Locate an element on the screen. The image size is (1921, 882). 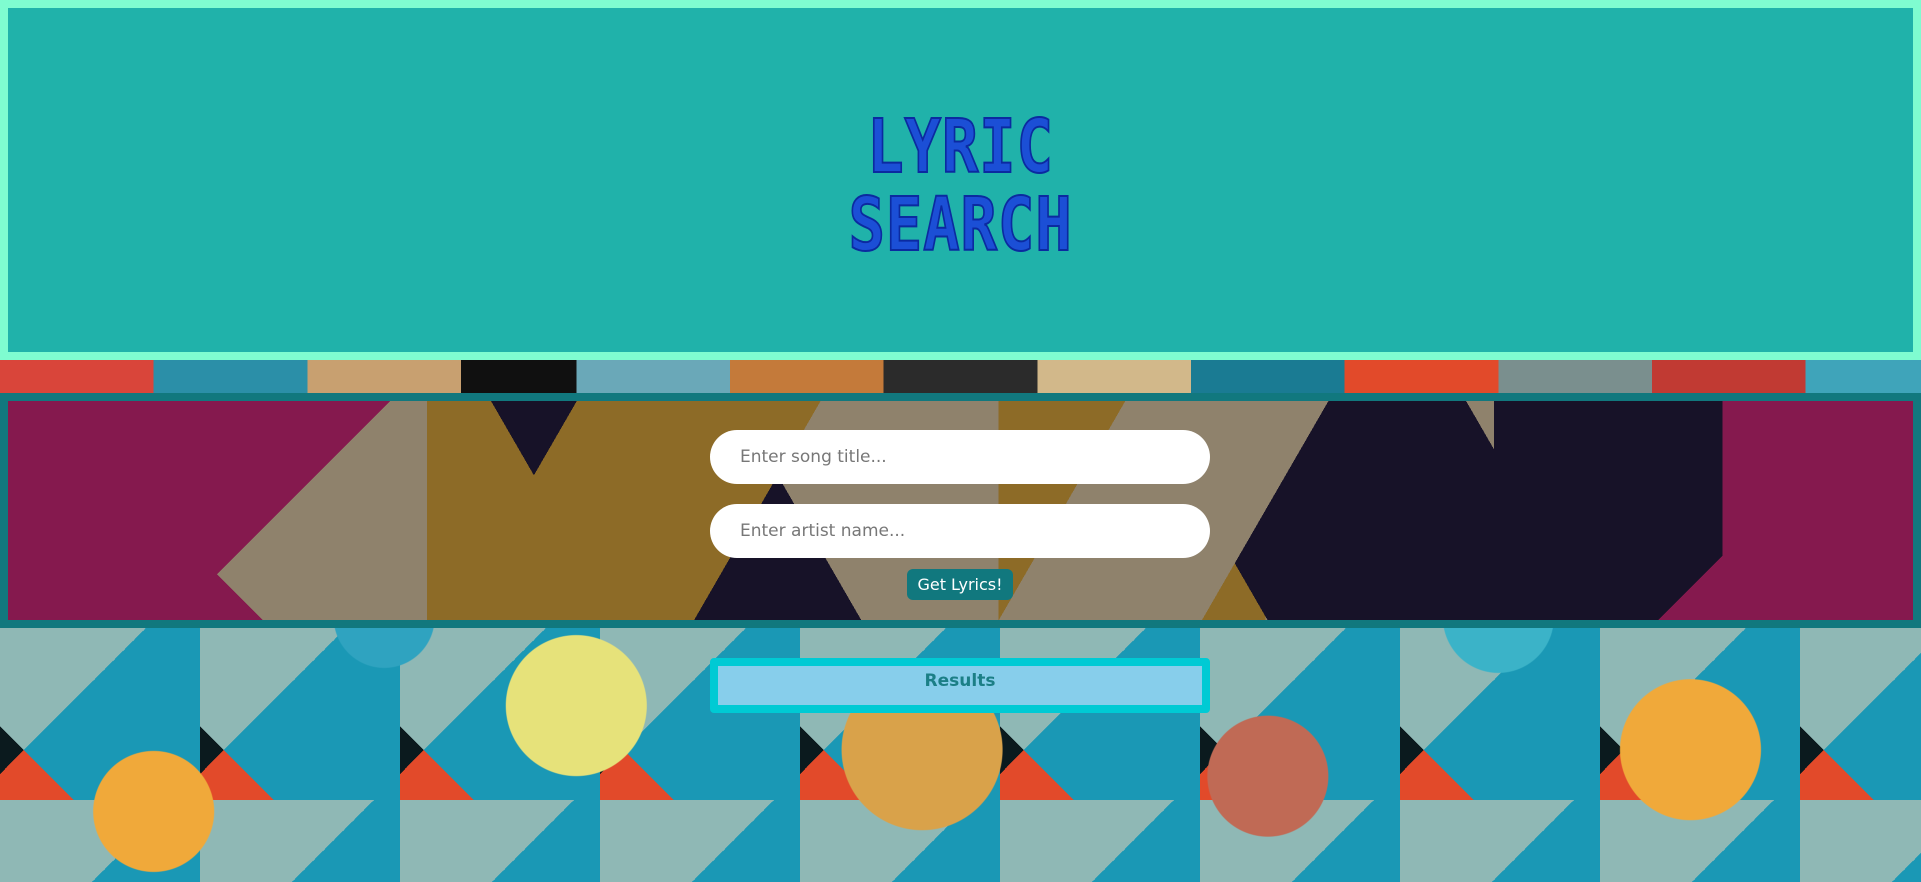
logo-line-2: SEARCH is located at coordinates (960, 225).